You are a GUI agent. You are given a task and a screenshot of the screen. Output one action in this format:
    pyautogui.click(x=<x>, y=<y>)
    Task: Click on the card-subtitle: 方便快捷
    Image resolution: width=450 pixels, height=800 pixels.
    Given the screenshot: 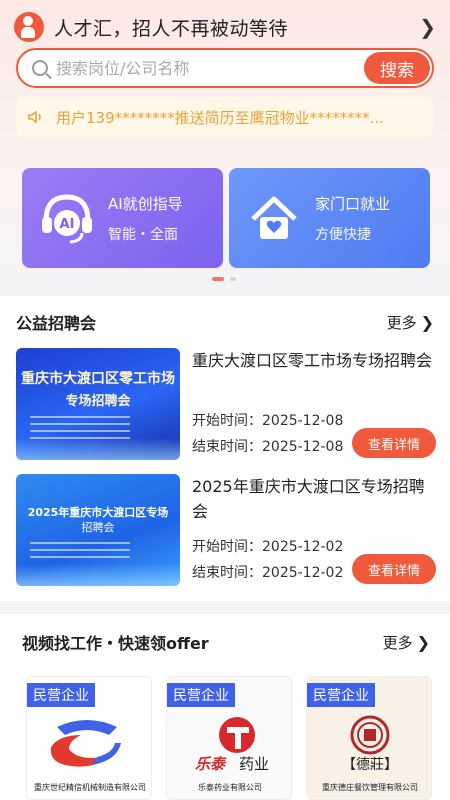 What is the action you would take?
    pyautogui.click(x=343, y=234)
    